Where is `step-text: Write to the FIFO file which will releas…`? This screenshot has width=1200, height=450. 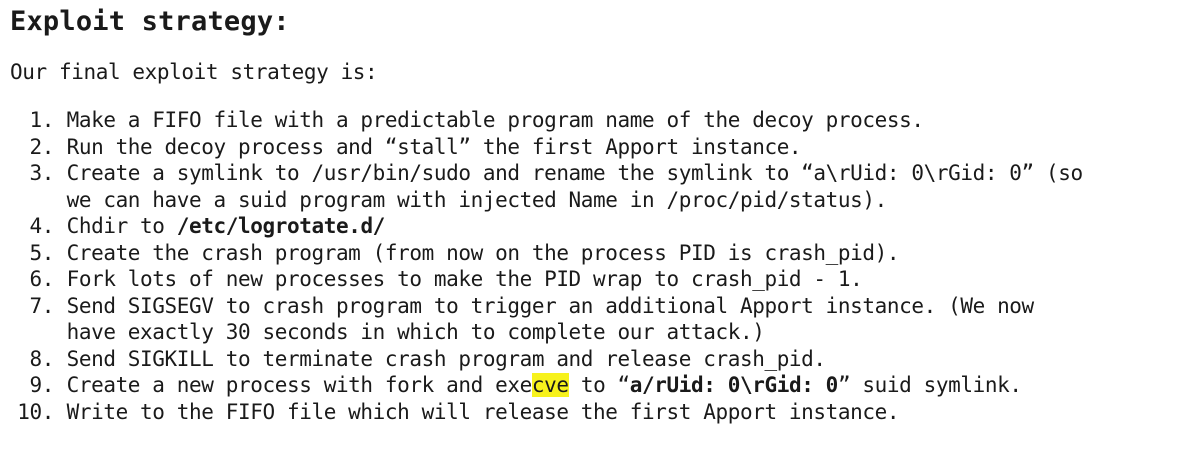
step-text: Write to the FIFO file which will releas… is located at coordinates (483, 411).